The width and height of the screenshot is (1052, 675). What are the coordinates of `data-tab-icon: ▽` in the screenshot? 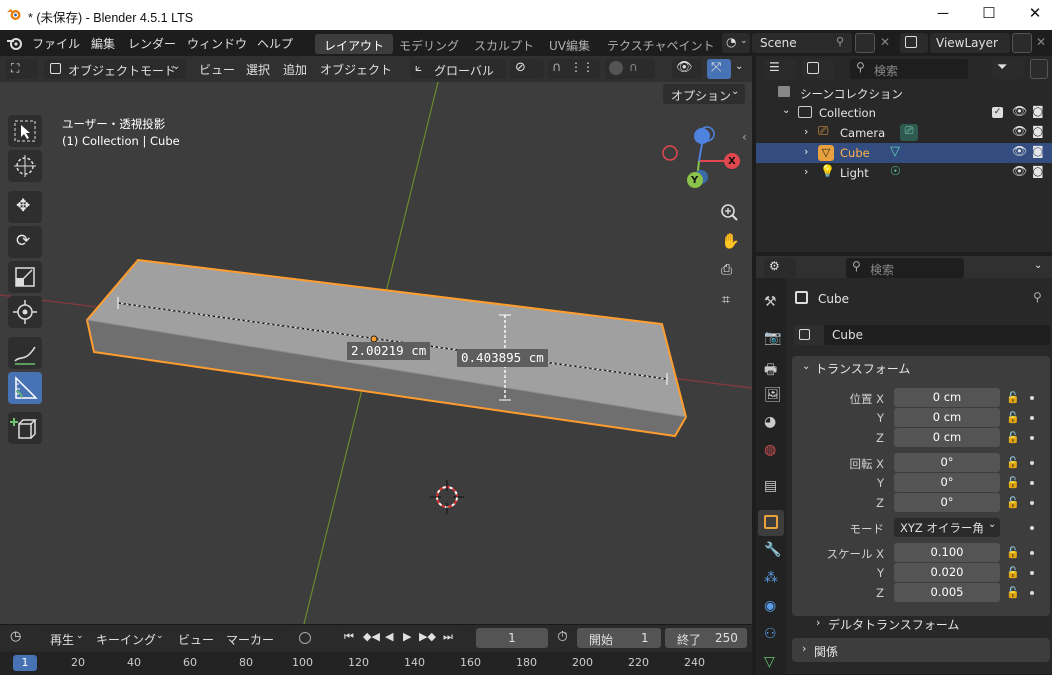 It's located at (769, 662).